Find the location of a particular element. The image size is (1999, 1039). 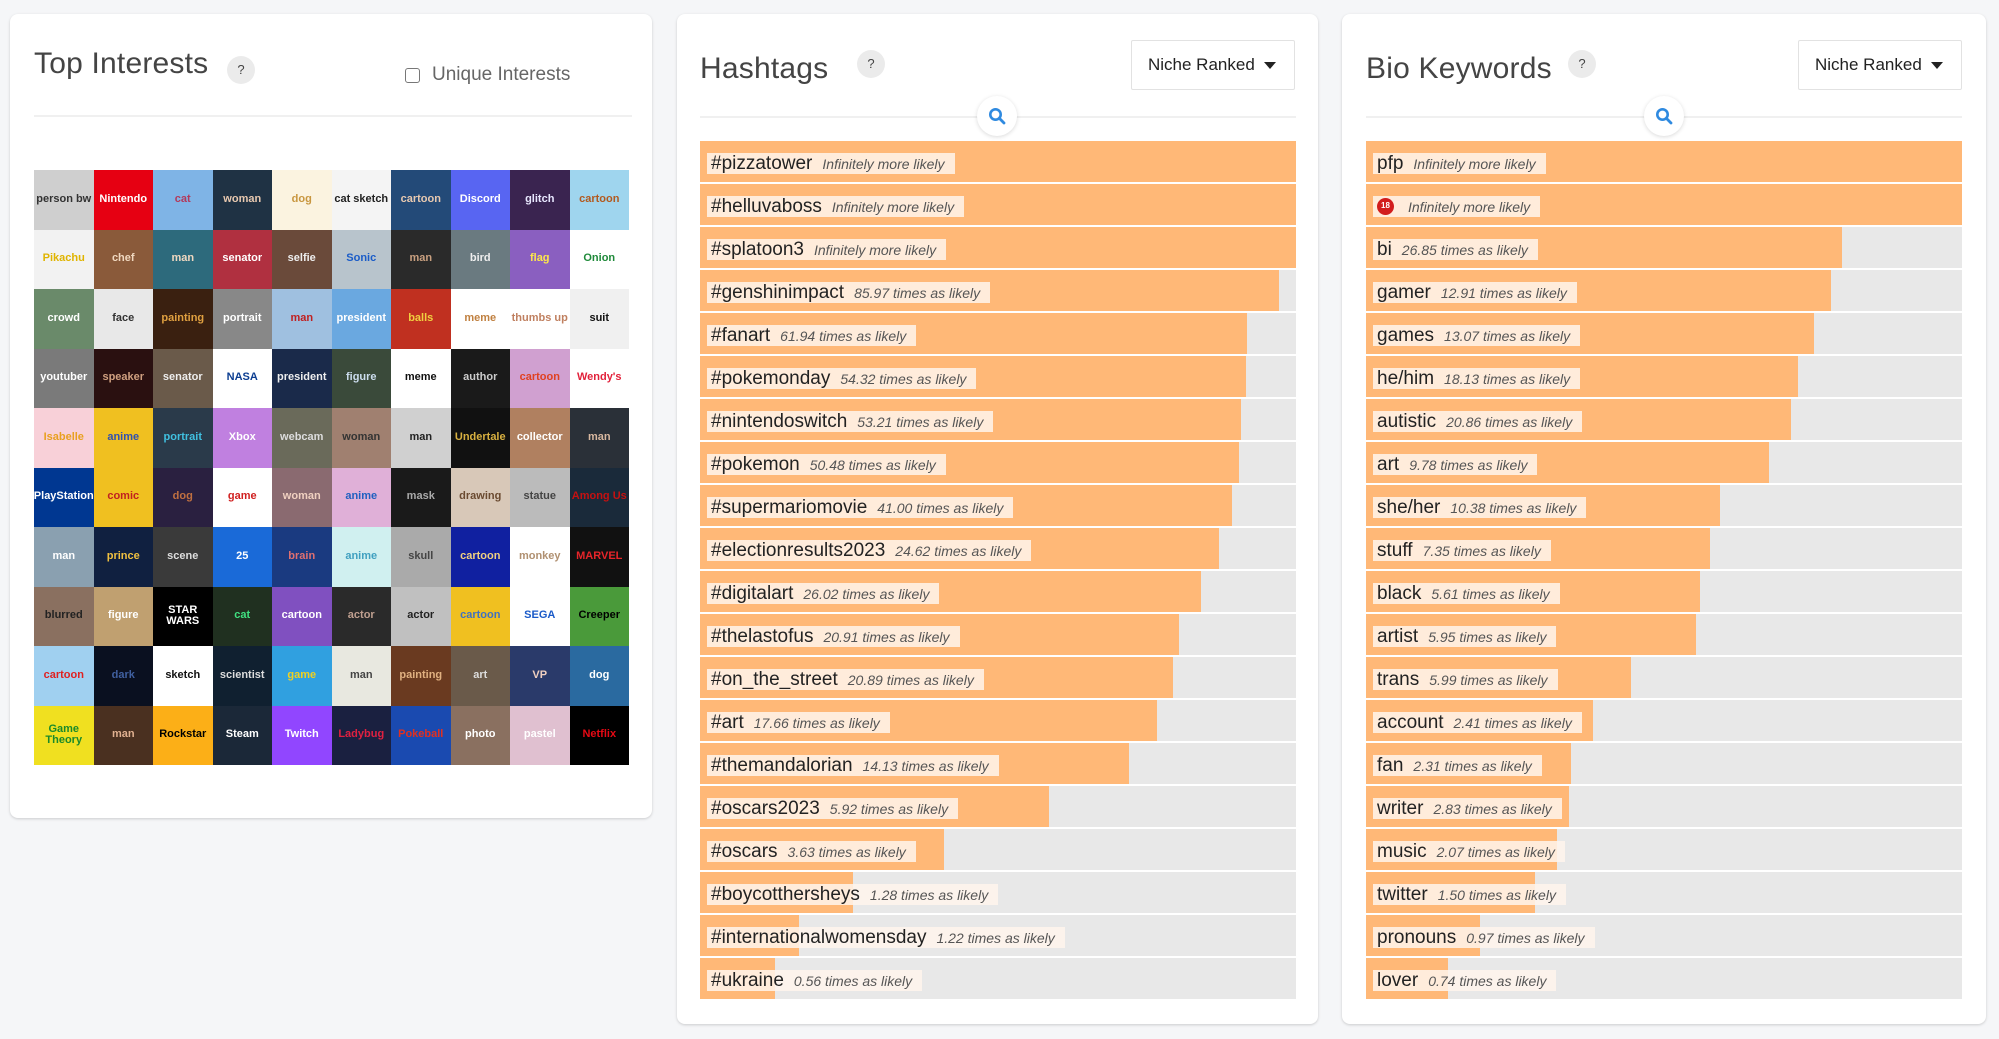

interest-avatar: Game Theory is located at coordinates (64, 735).